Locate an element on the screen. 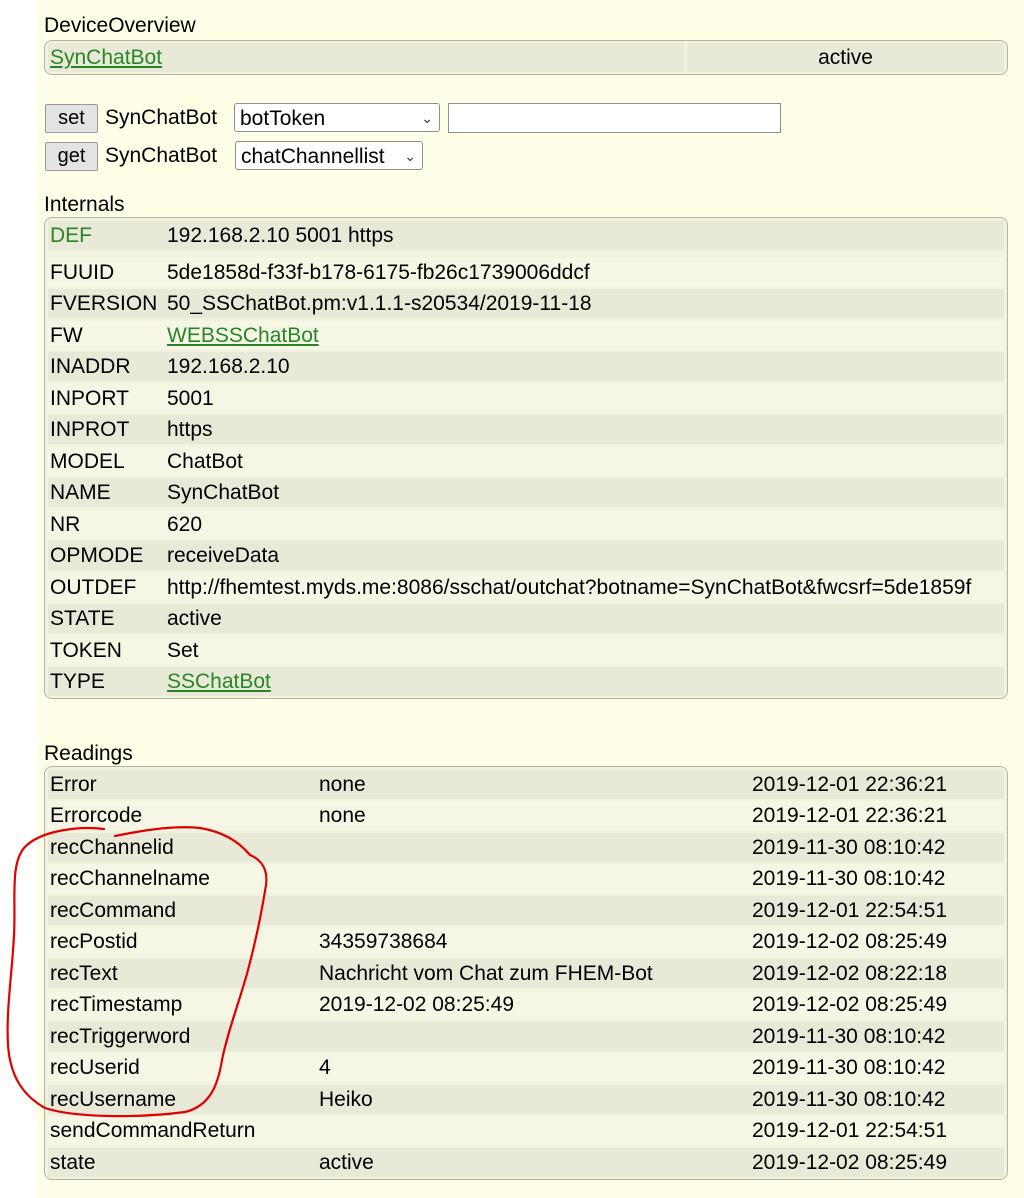 The image size is (1024, 1198). internal-key: TOKEN is located at coordinates (86, 650).